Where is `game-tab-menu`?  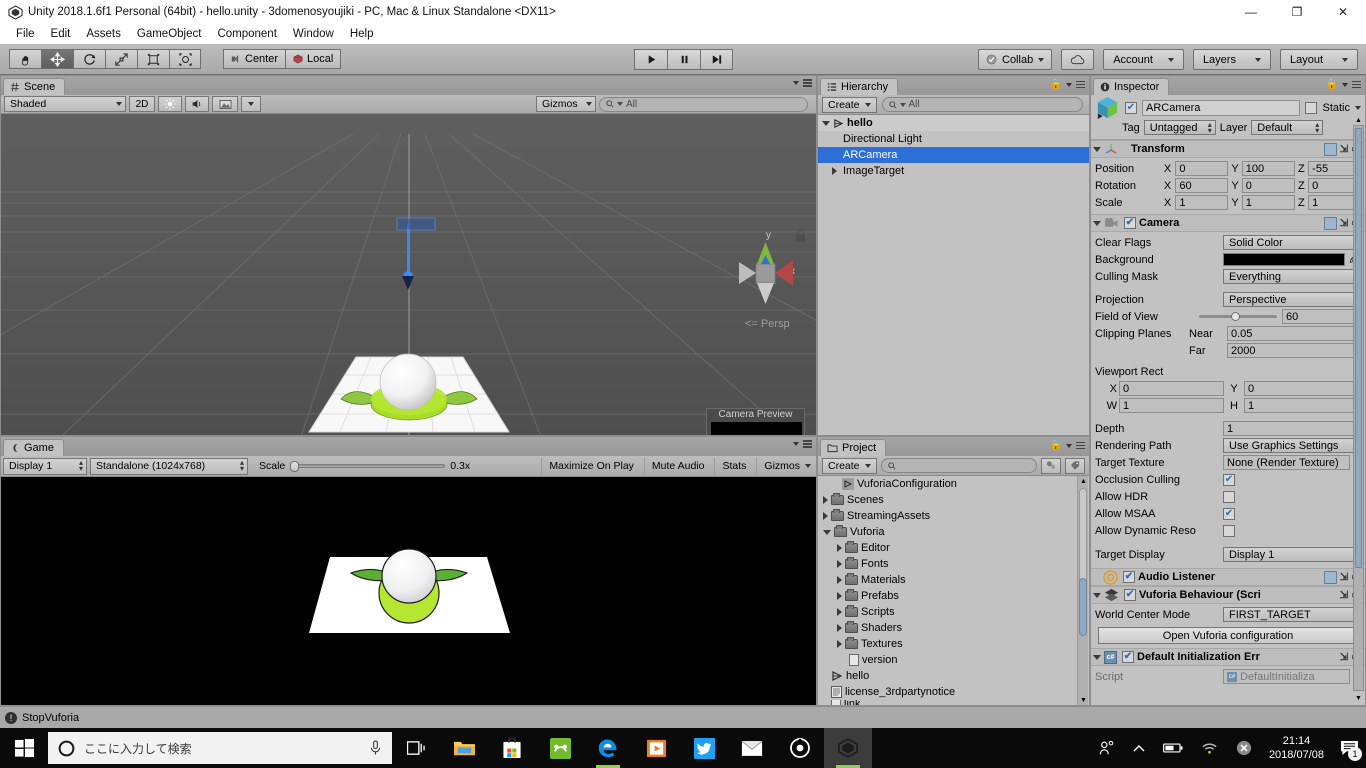 game-tab-menu is located at coordinates (802, 444).